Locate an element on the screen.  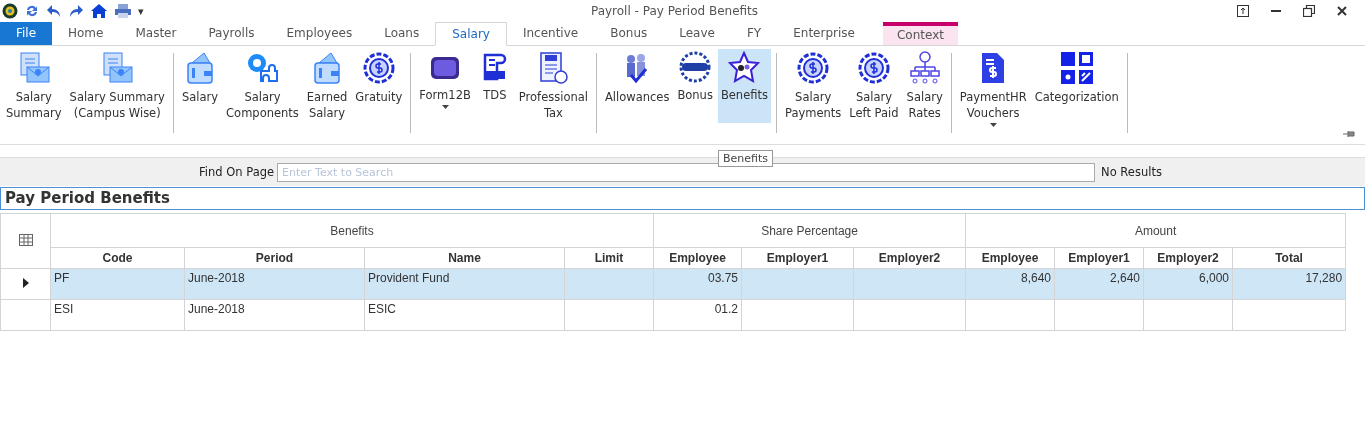
ribbon-button: Salary Summary is located at coordinates (34, 86).